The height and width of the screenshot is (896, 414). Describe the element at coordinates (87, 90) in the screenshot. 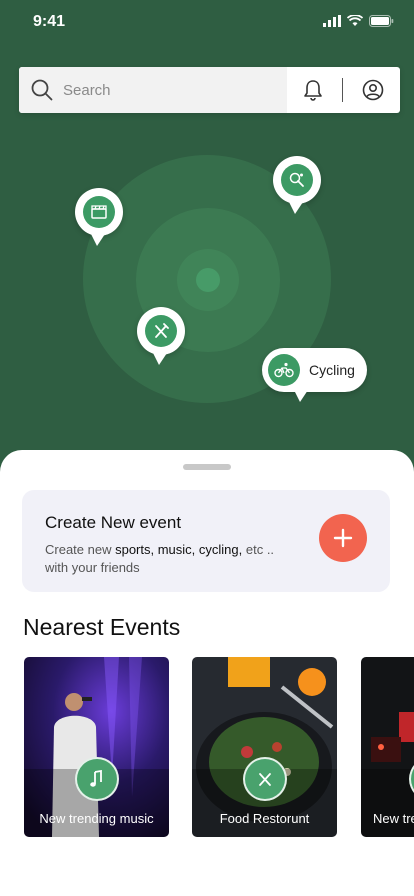

I see `search-placeholder: Search` at that location.